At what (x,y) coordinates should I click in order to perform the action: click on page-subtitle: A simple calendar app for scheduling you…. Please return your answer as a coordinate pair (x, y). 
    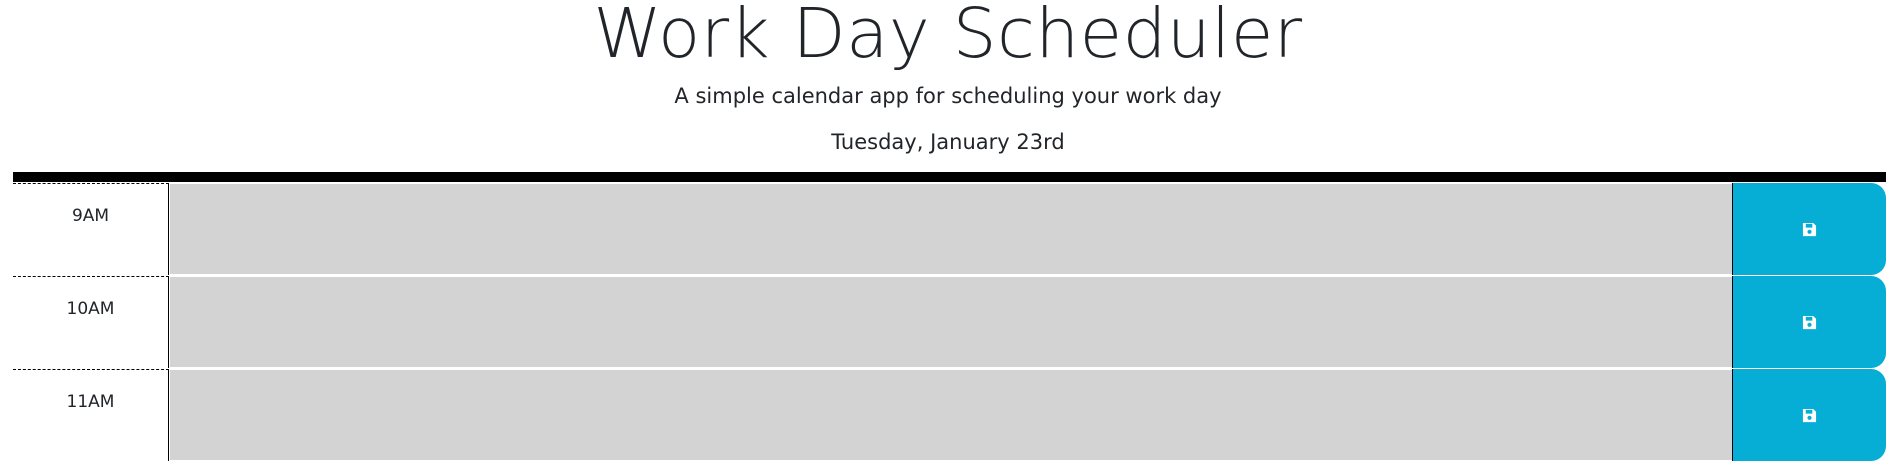
    Looking at the image, I should click on (948, 96).